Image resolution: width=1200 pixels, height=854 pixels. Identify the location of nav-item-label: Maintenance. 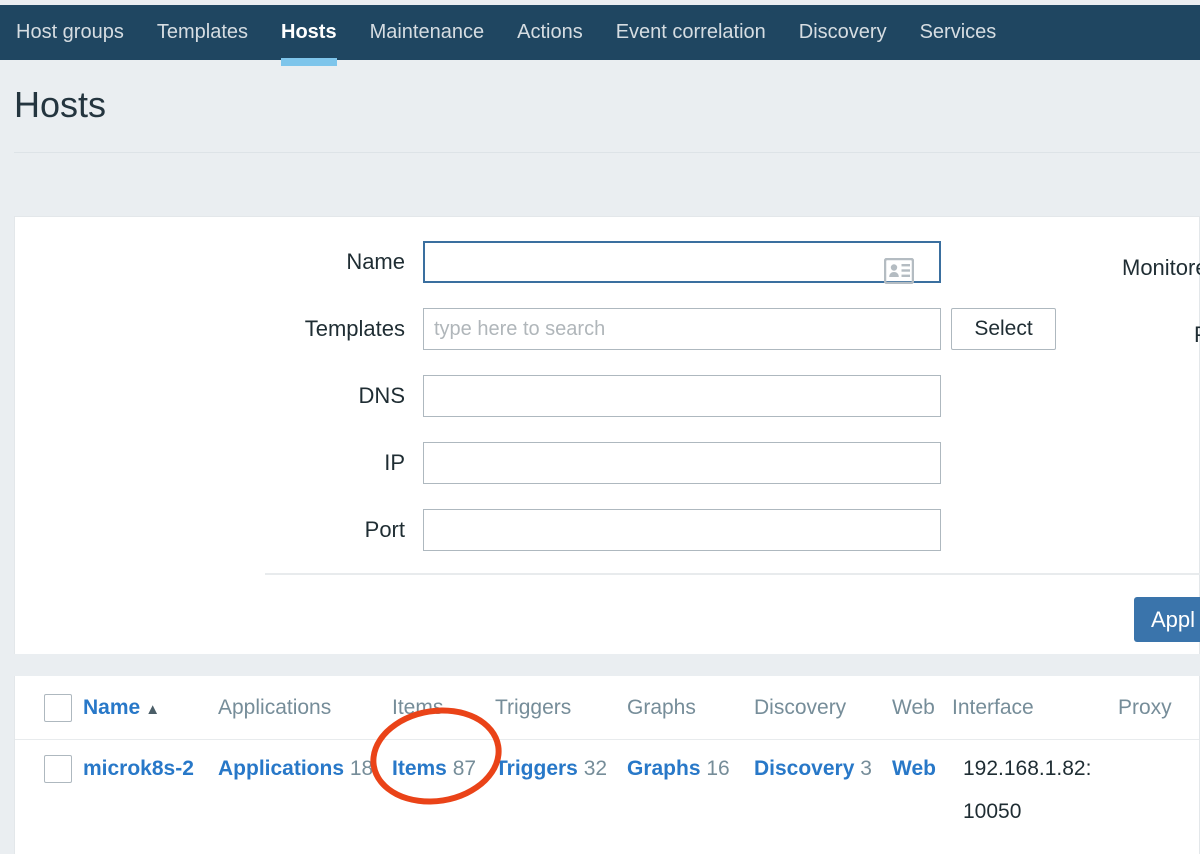
(427, 32).